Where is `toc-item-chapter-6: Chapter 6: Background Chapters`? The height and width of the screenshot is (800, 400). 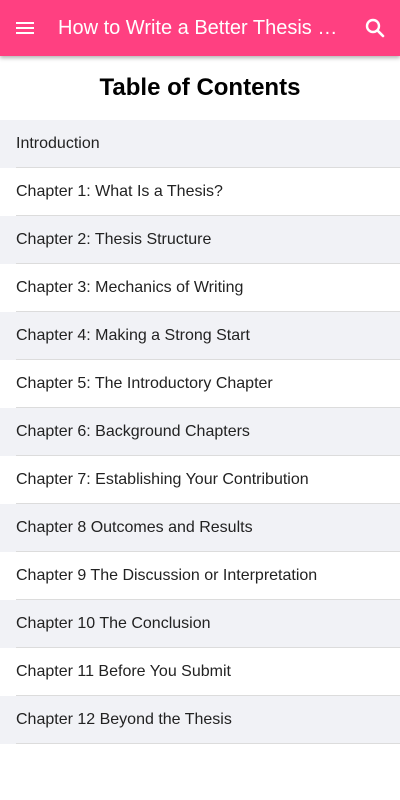 toc-item-chapter-6: Chapter 6: Background Chapters is located at coordinates (200, 432).